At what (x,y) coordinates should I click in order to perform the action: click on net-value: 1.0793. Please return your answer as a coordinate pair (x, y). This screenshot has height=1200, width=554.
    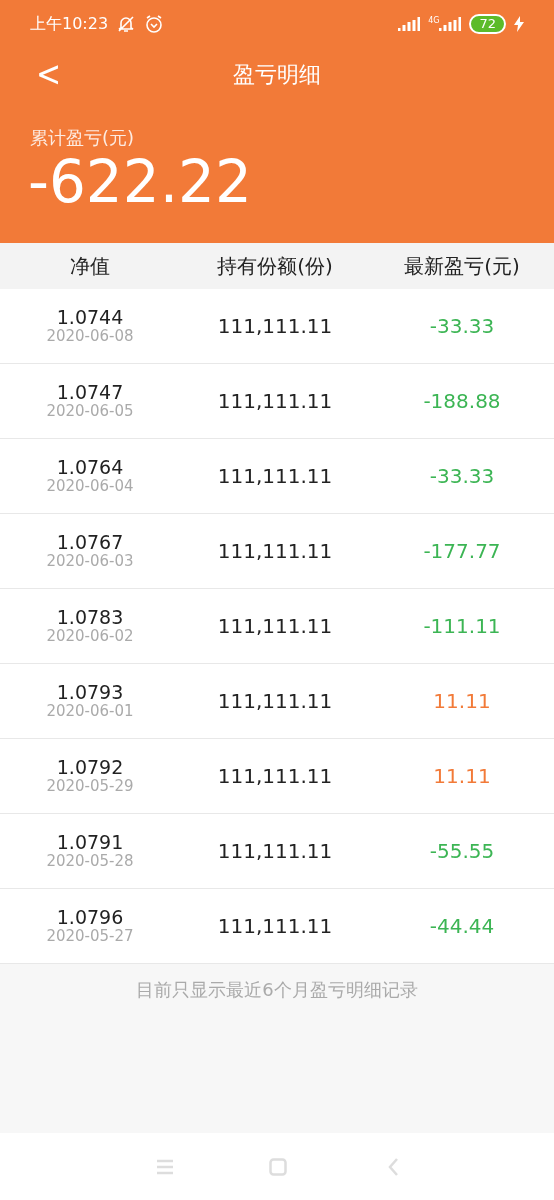
    Looking at the image, I should click on (90, 693).